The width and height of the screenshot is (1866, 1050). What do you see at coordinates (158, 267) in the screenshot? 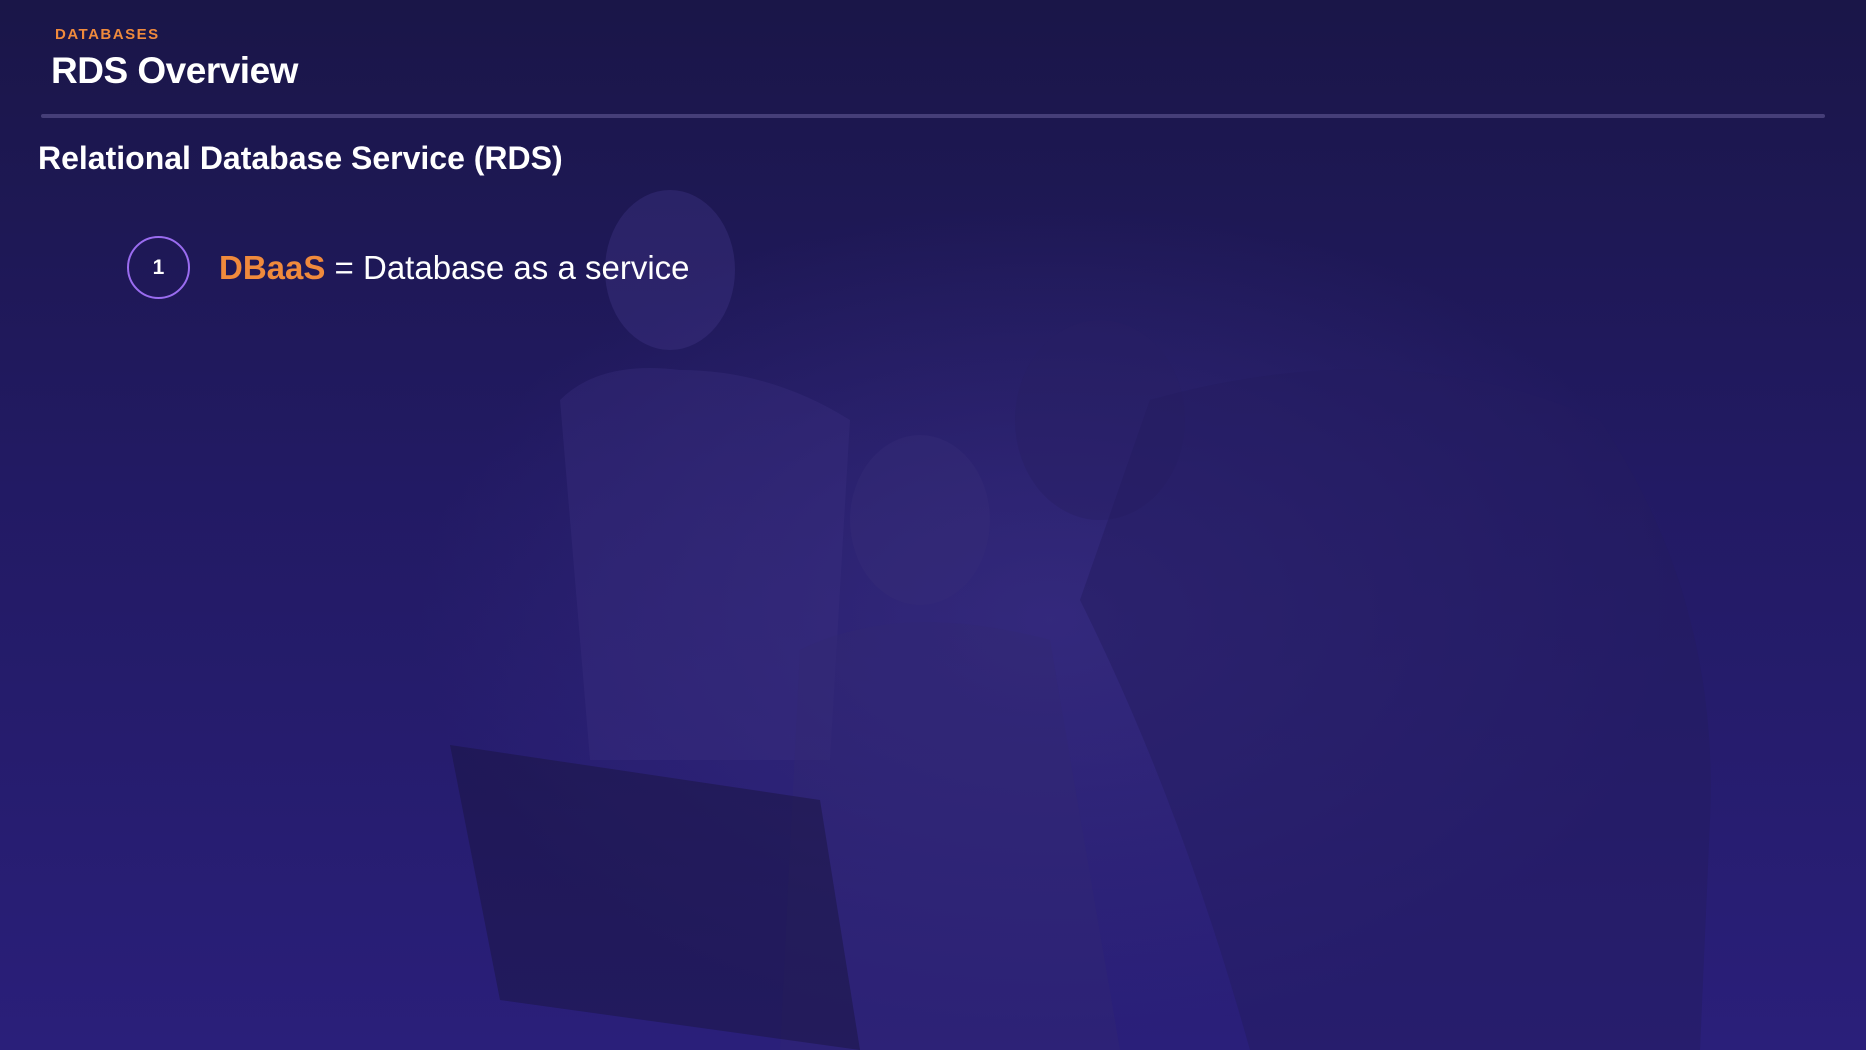
I see `item-number-badge: 1` at bounding box center [158, 267].